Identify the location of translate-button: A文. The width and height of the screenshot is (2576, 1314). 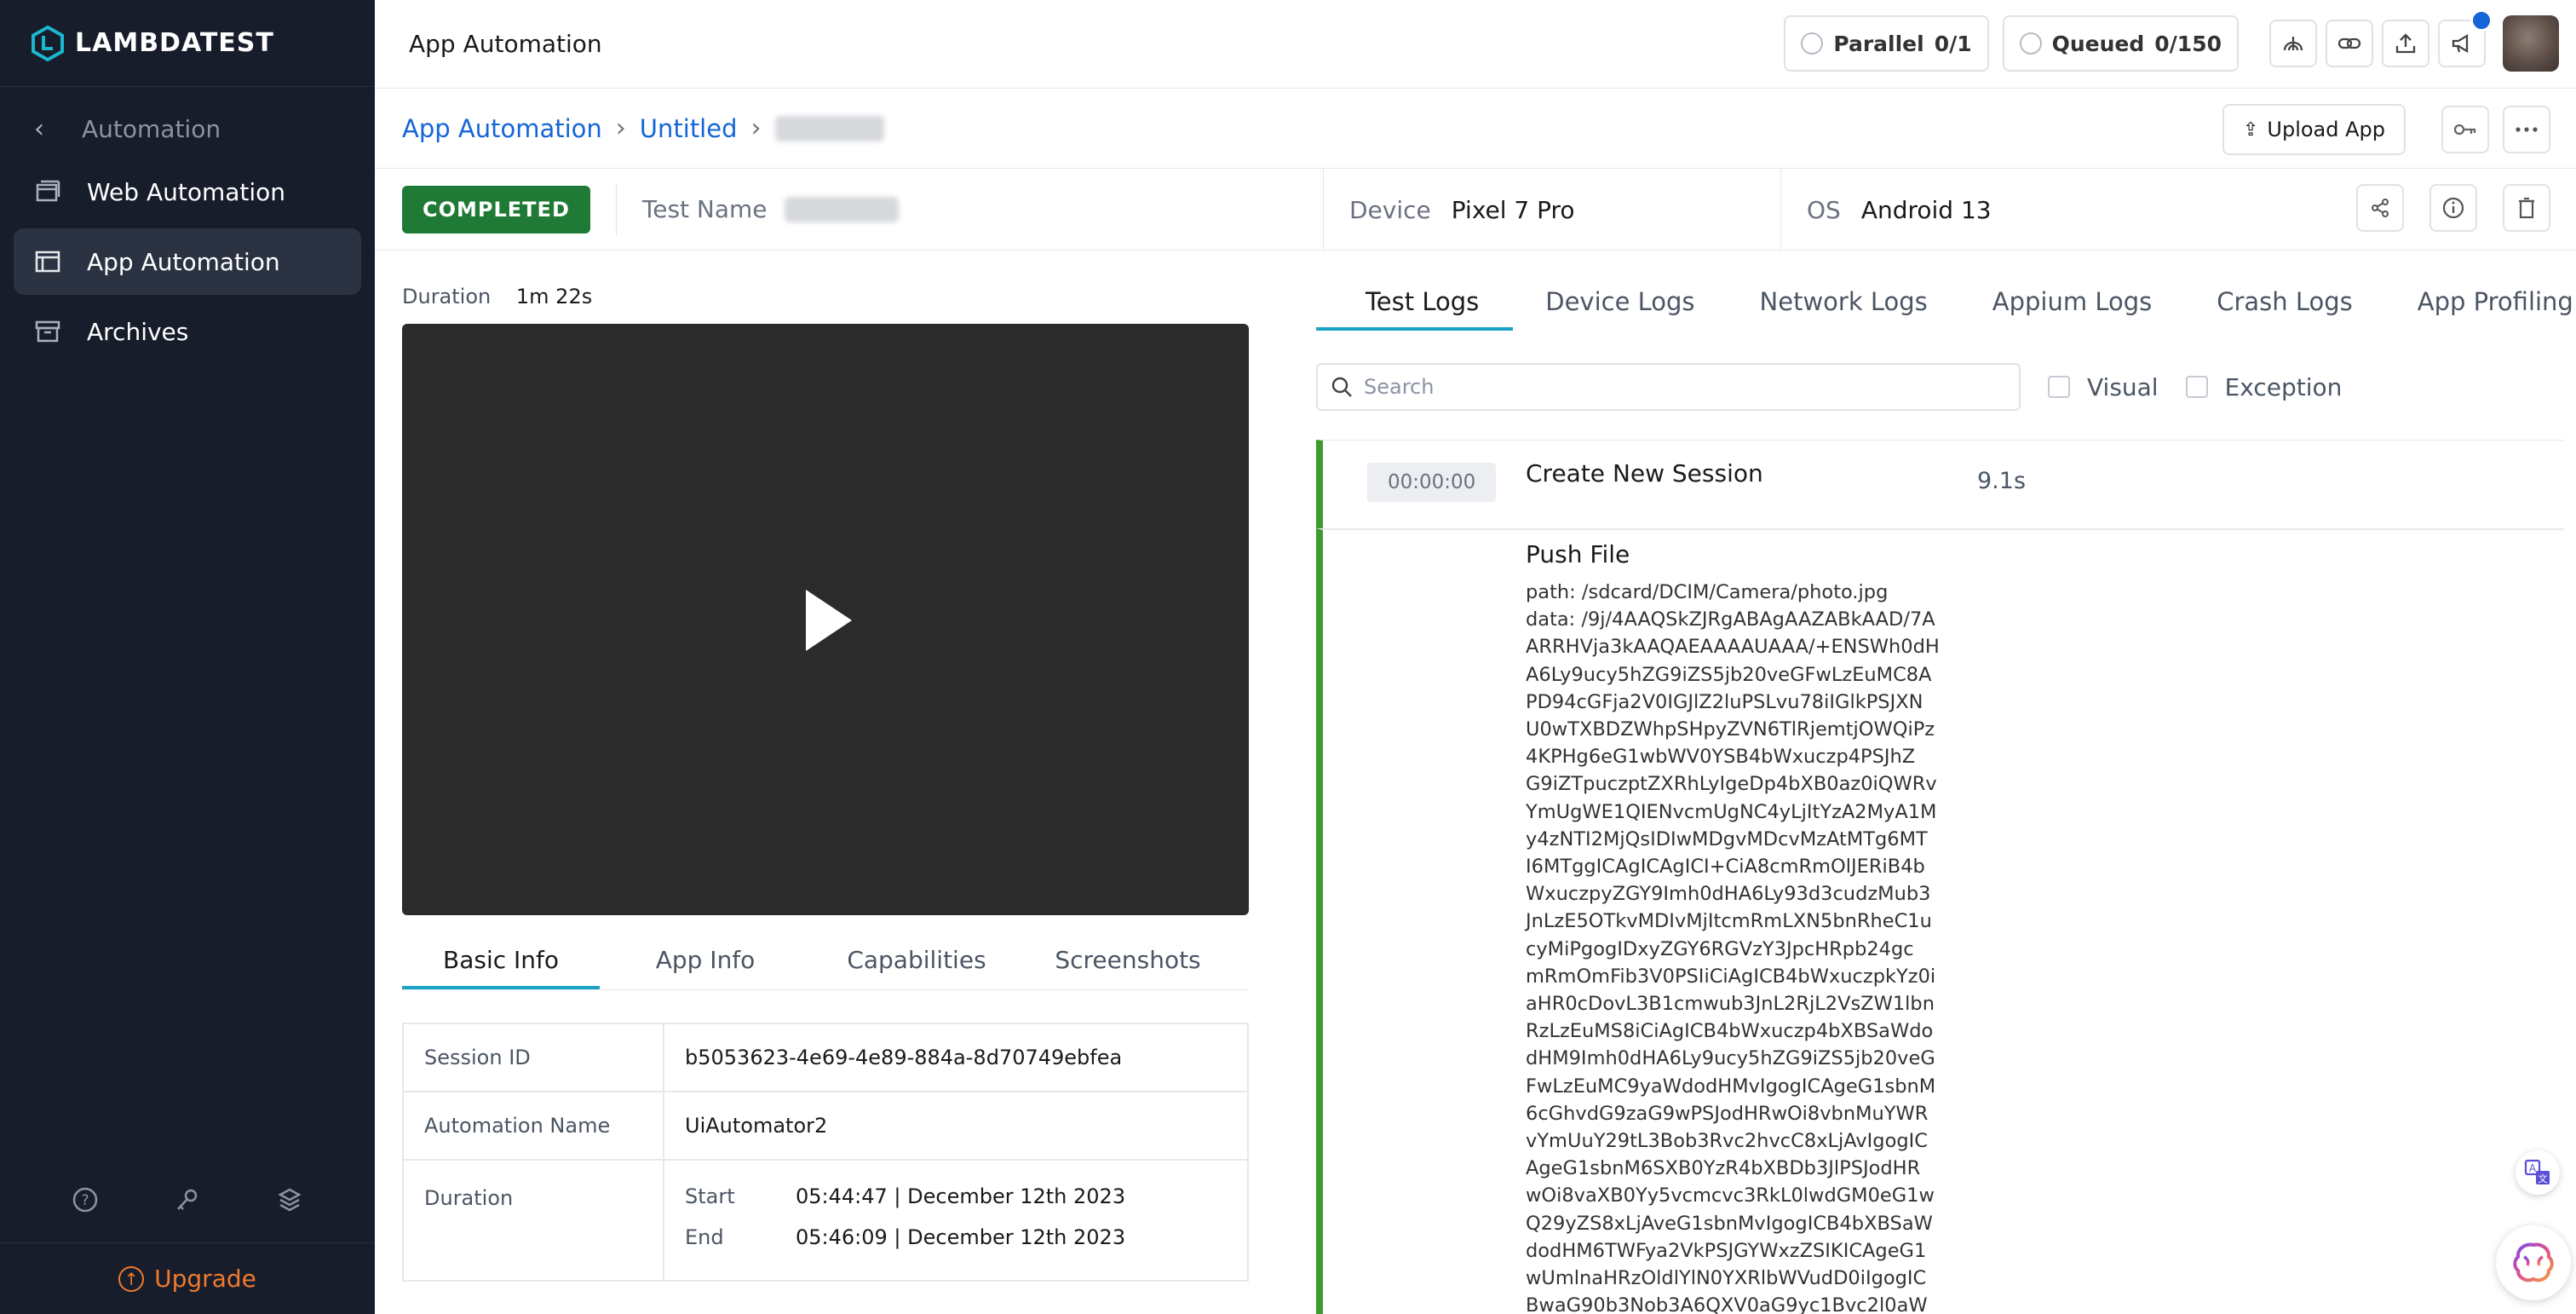
(2538, 1172).